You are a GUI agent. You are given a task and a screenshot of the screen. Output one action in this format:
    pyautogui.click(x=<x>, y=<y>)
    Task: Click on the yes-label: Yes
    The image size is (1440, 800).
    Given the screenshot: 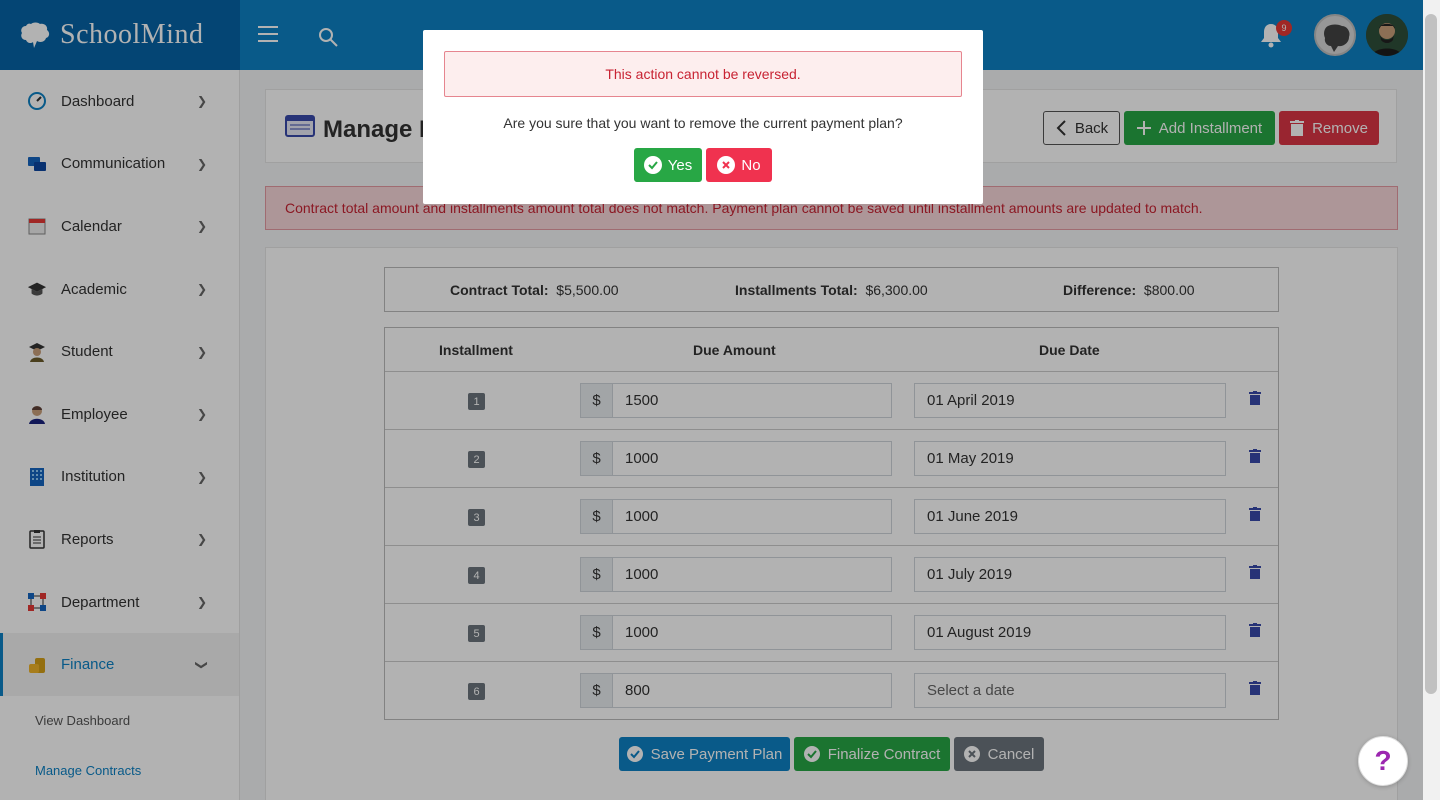 What is the action you would take?
    pyautogui.click(x=680, y=165)
    